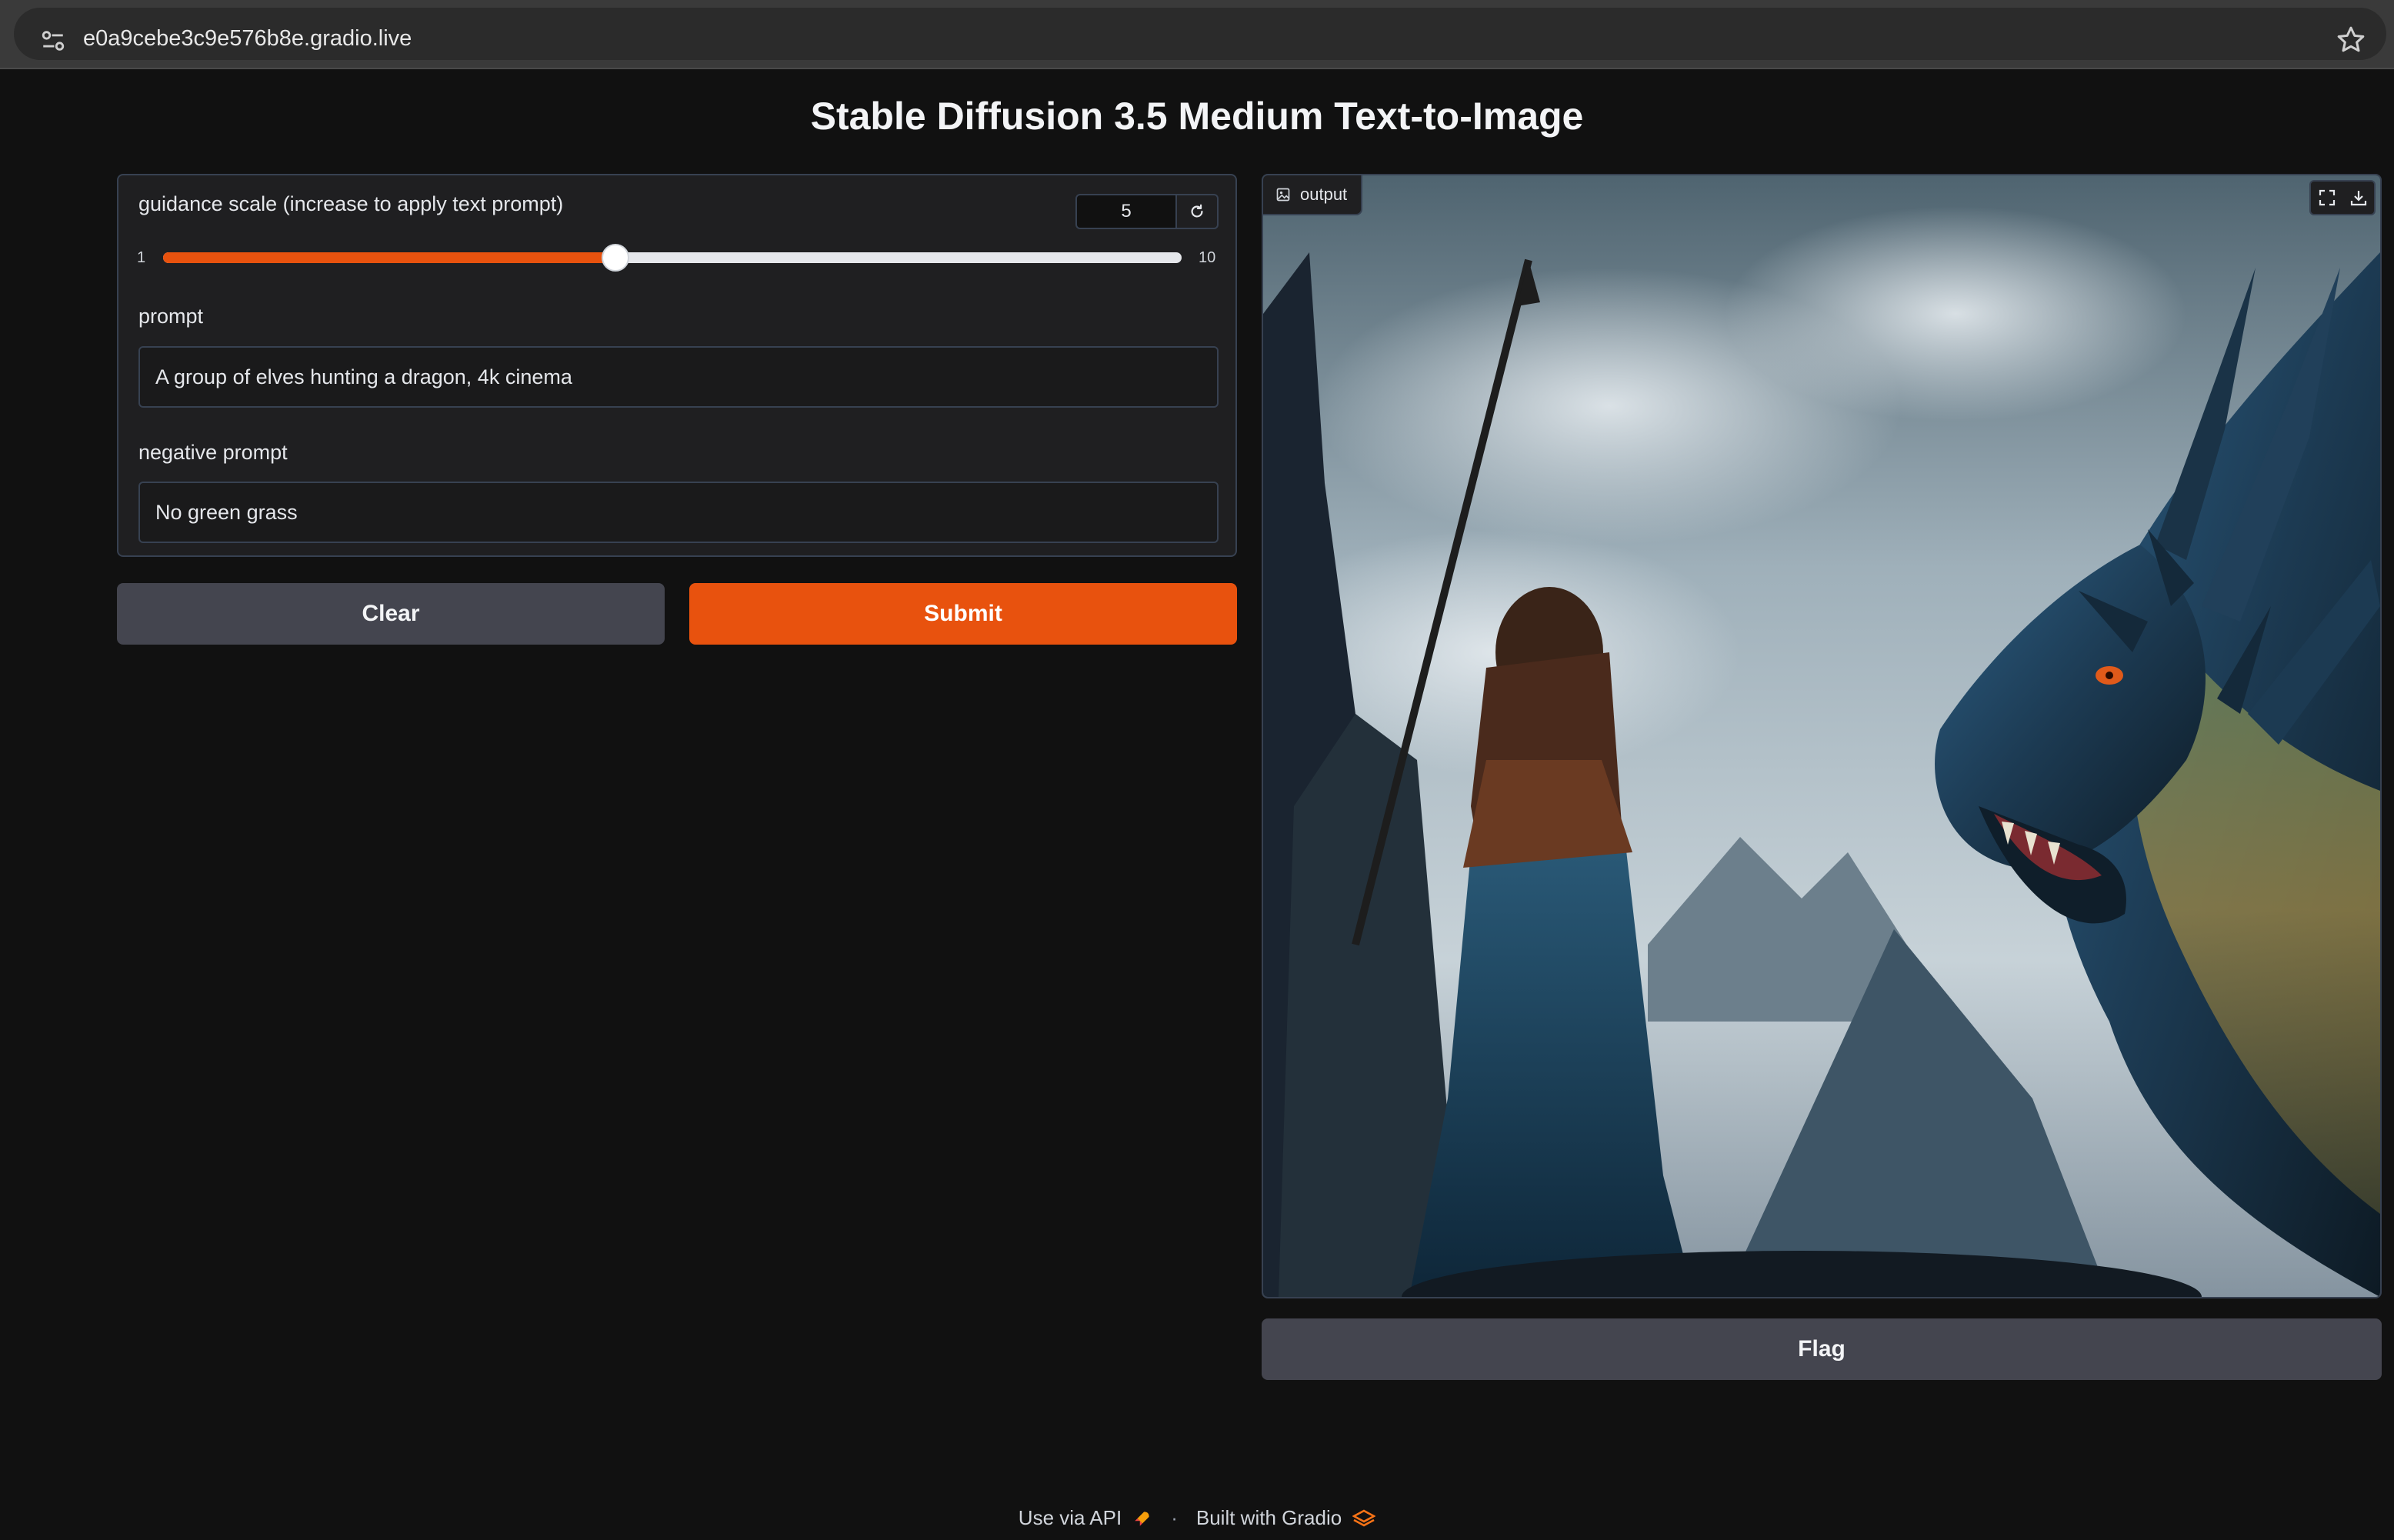 The image size is (2394, 1540). I want to click on guidance-scale-number-input: 5, so click(1126, 211).